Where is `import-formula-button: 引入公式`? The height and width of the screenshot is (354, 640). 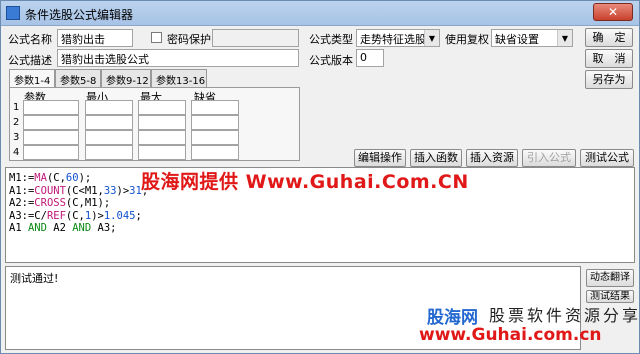
import-formula-button: 引入公式 is located at coordinates (549, 158).